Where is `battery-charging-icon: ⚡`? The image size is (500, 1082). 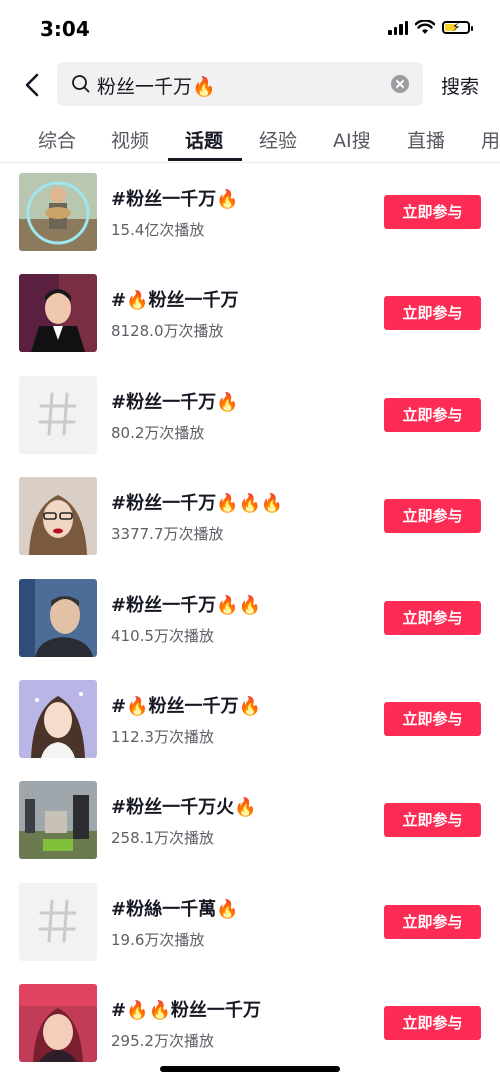 battery-charging-icon: ⚡ is located at coordinates (457, 27).